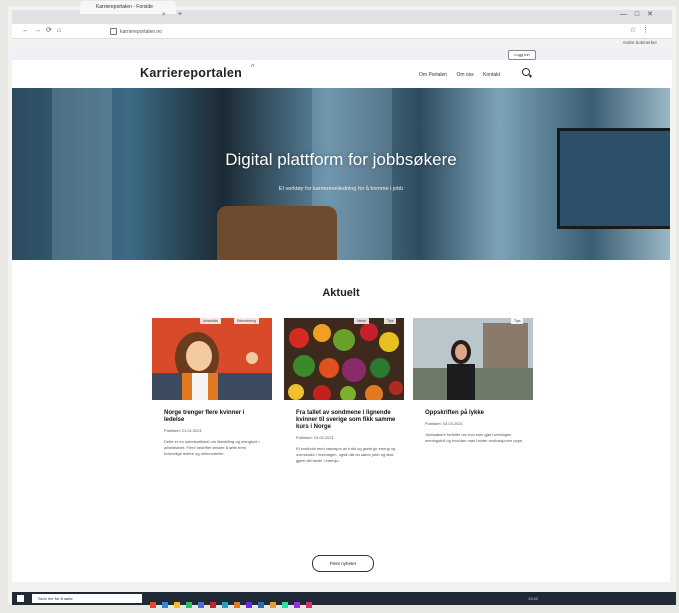 Image resolution: width=679 pixels, height=613 pixels. What do you see at coordinates (342, 54) in the screenshot?
I see `top-strip` at bounding box center [342, 54].